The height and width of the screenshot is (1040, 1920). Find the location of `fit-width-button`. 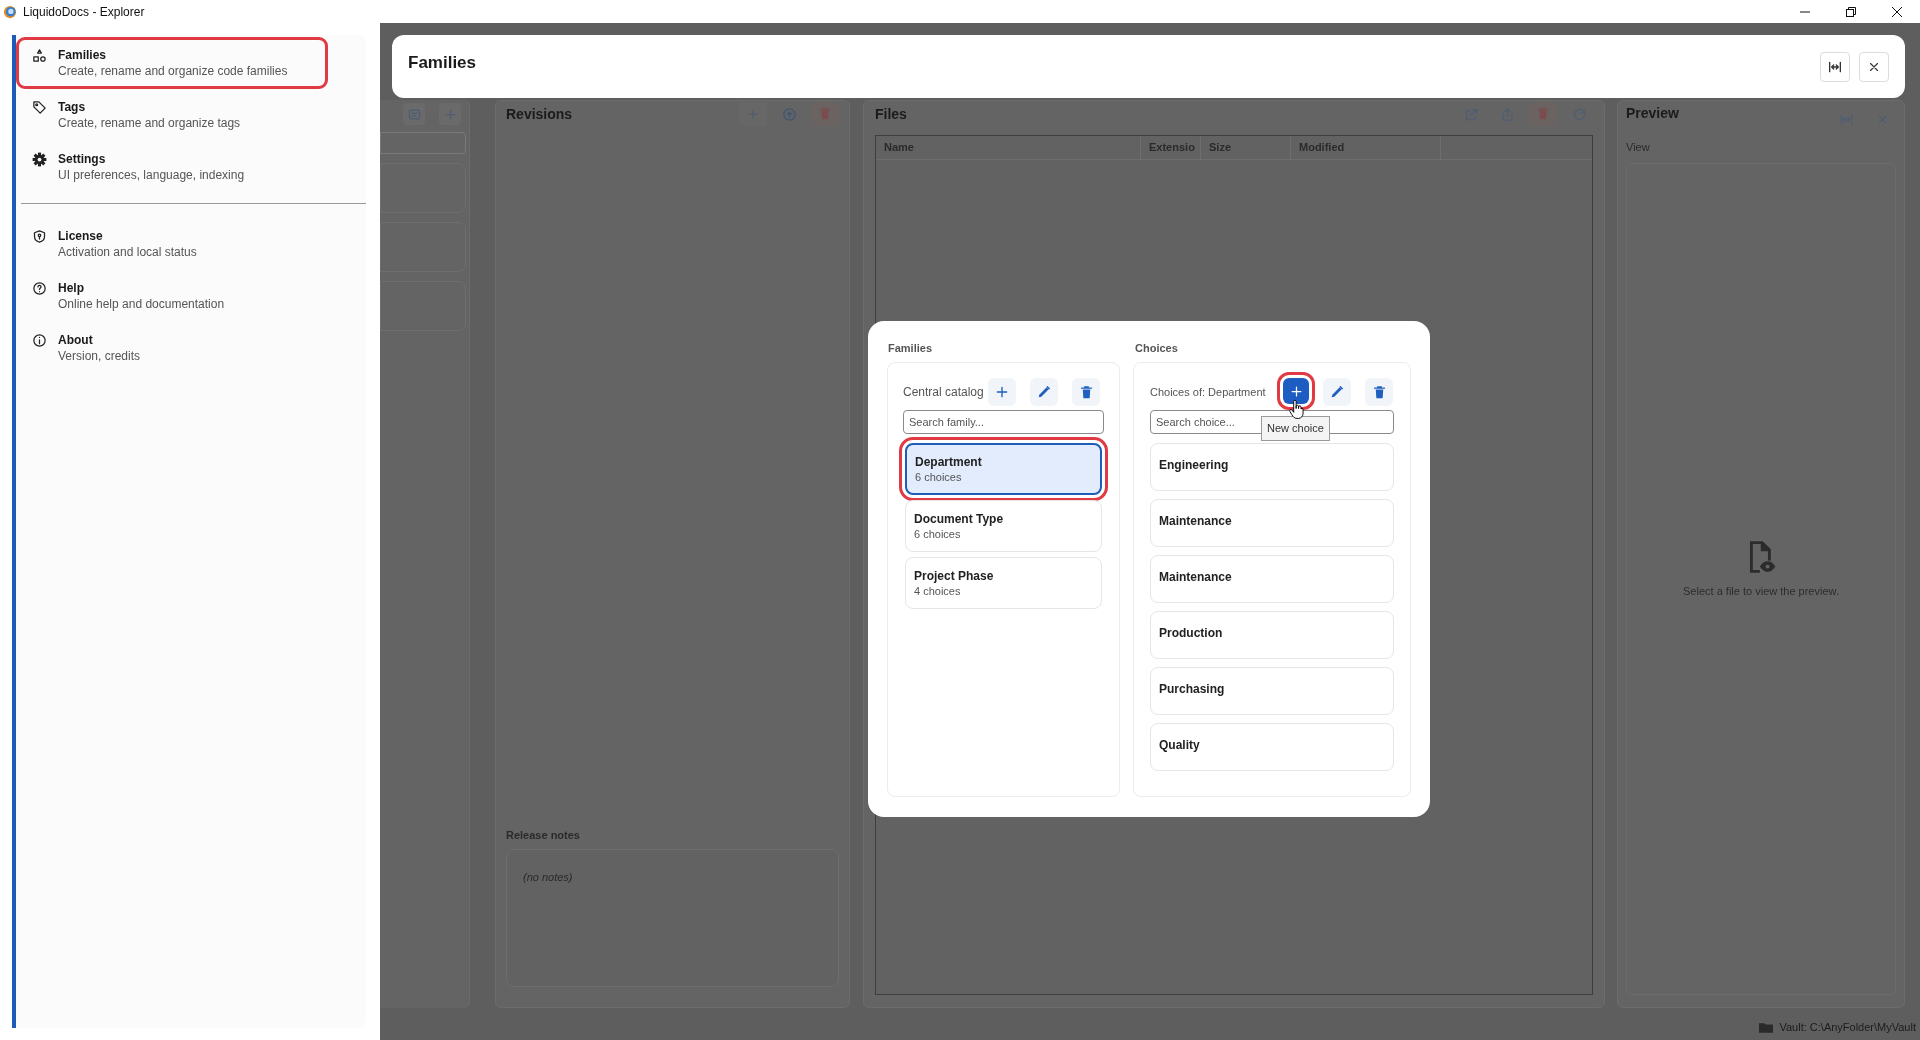

fit-width-button is located at coordinates (1835, 67).